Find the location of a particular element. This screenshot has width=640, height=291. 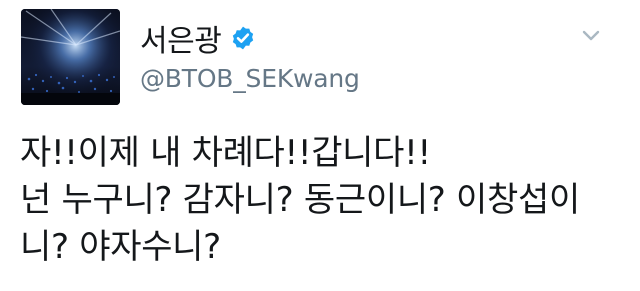

concert-photo is located at coordinates (70, 57).